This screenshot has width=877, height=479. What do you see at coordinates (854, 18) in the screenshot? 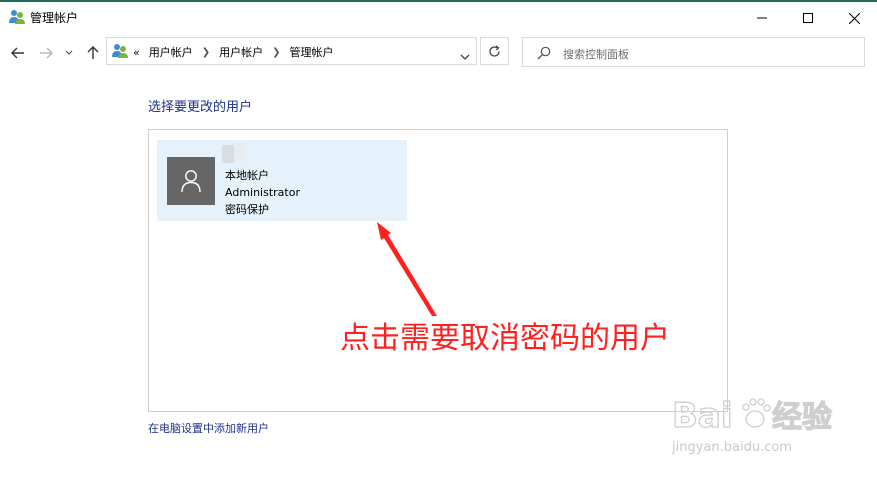
I see `close-button` at bounding box center [854, 18].